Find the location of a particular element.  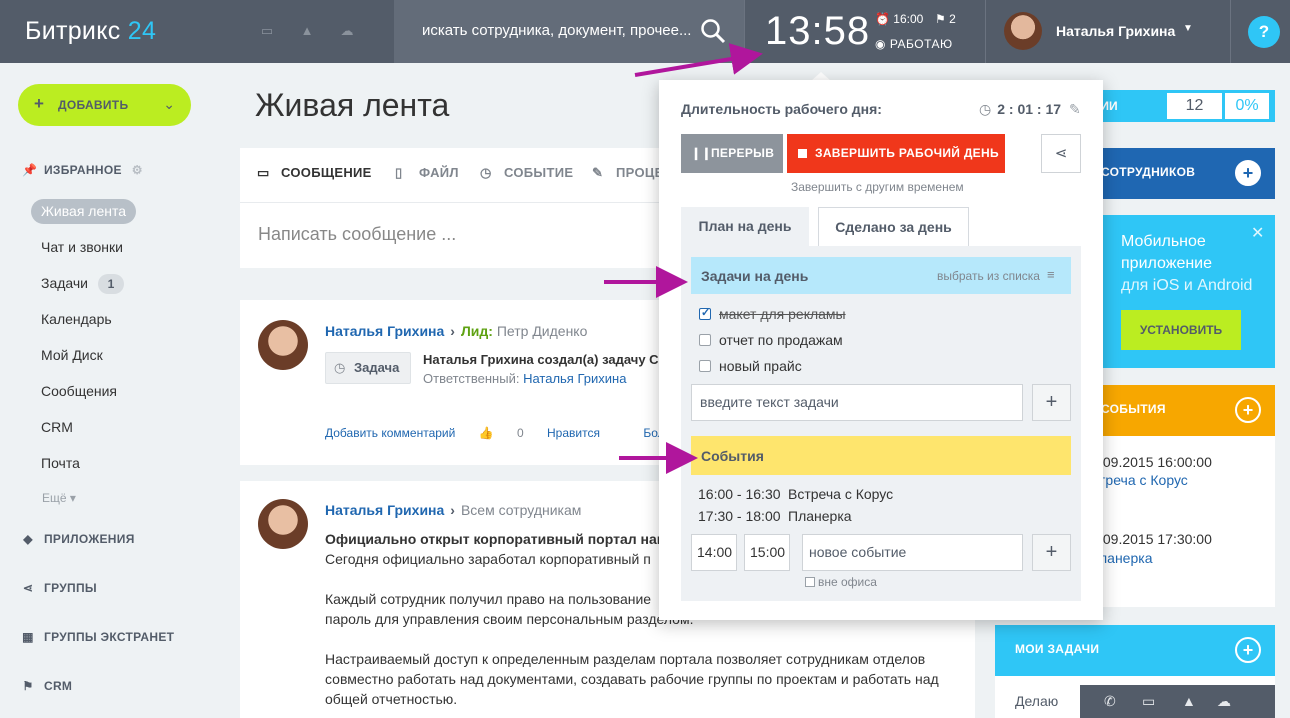

event-start-time: 14:00 is located at coordinates (714, 552).